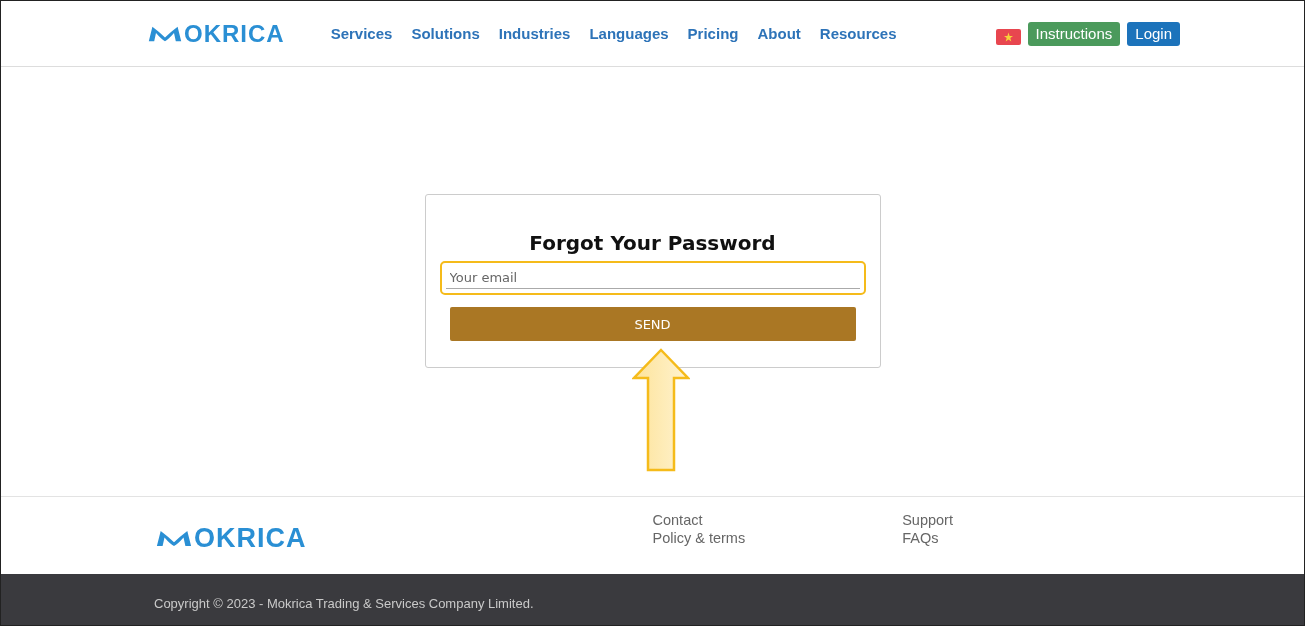  Describe the element at coordinates (231, 538) in the screenshot. I see `footer-logo: OKRICA` at that location.